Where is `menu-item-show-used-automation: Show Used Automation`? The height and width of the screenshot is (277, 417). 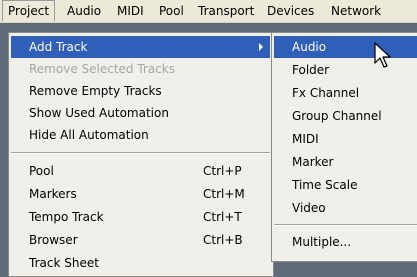
menu-item-show-used-automation: Show Used Automation is located at coordinates (140, 113).